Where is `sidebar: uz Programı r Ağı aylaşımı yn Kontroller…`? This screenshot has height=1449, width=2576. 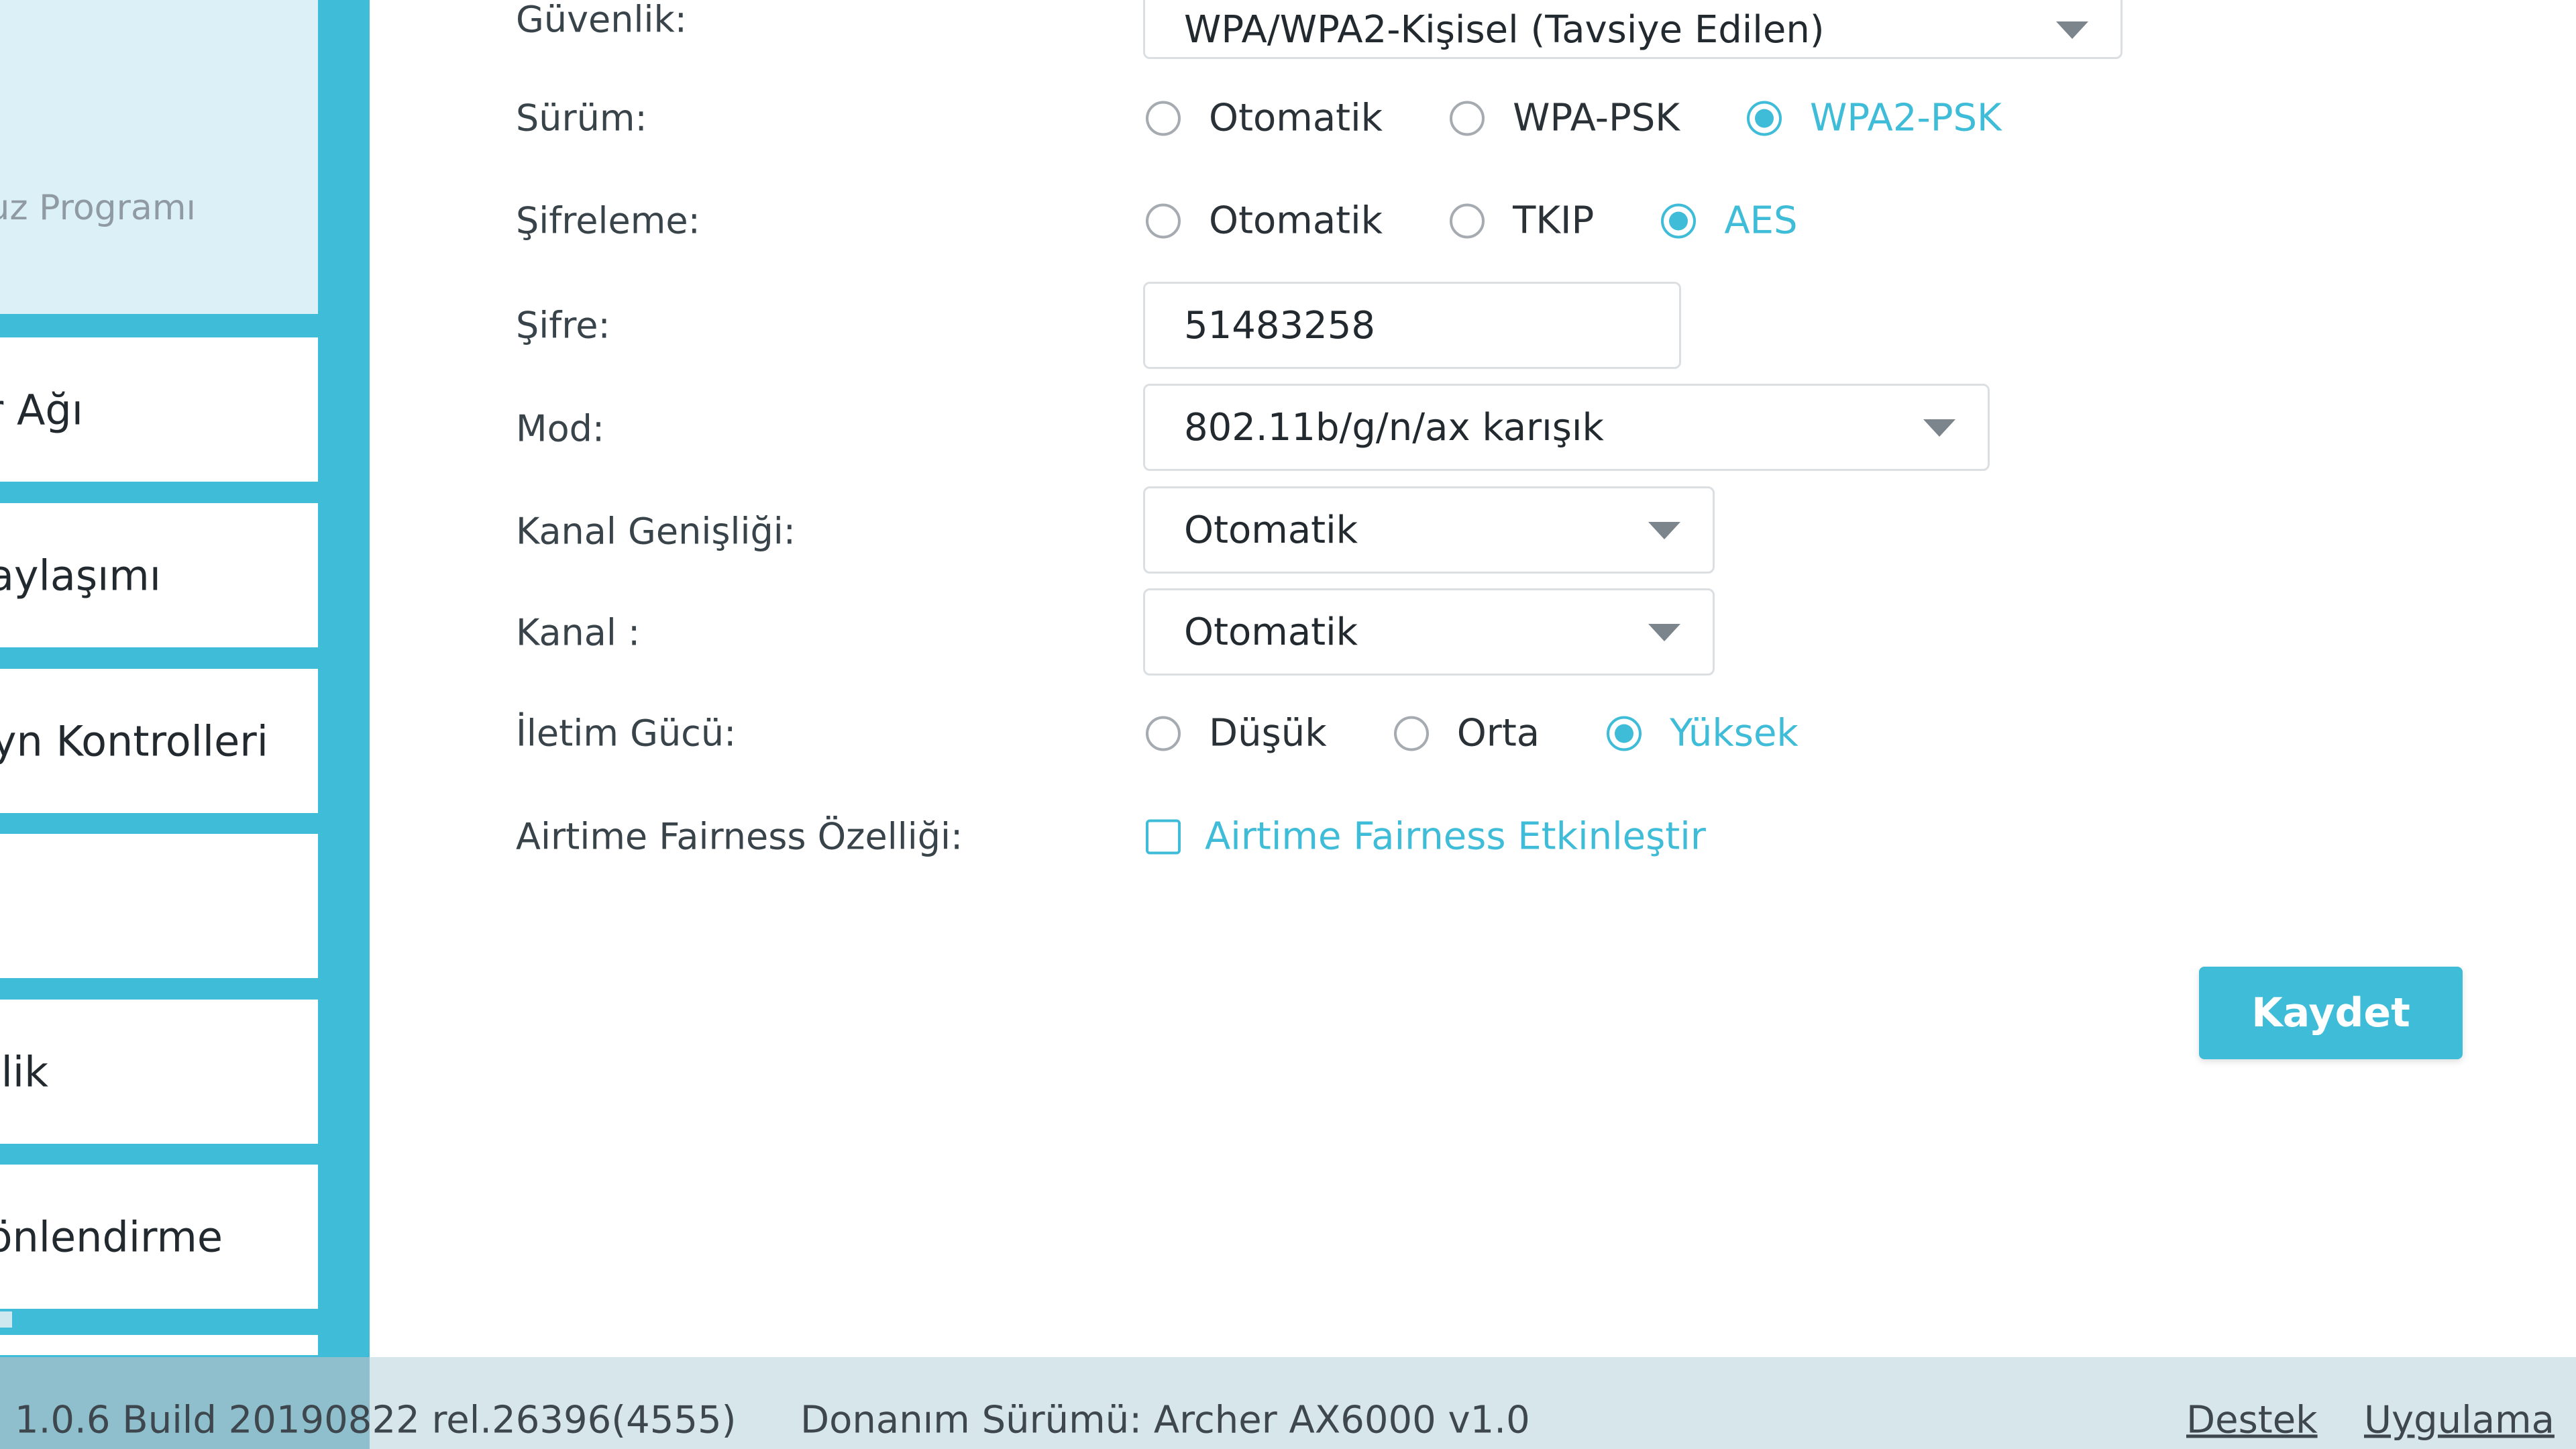
sidebar: uz Programı r Ağı aylaşımı yn Kontroller… is located at coordinates (185, 724).